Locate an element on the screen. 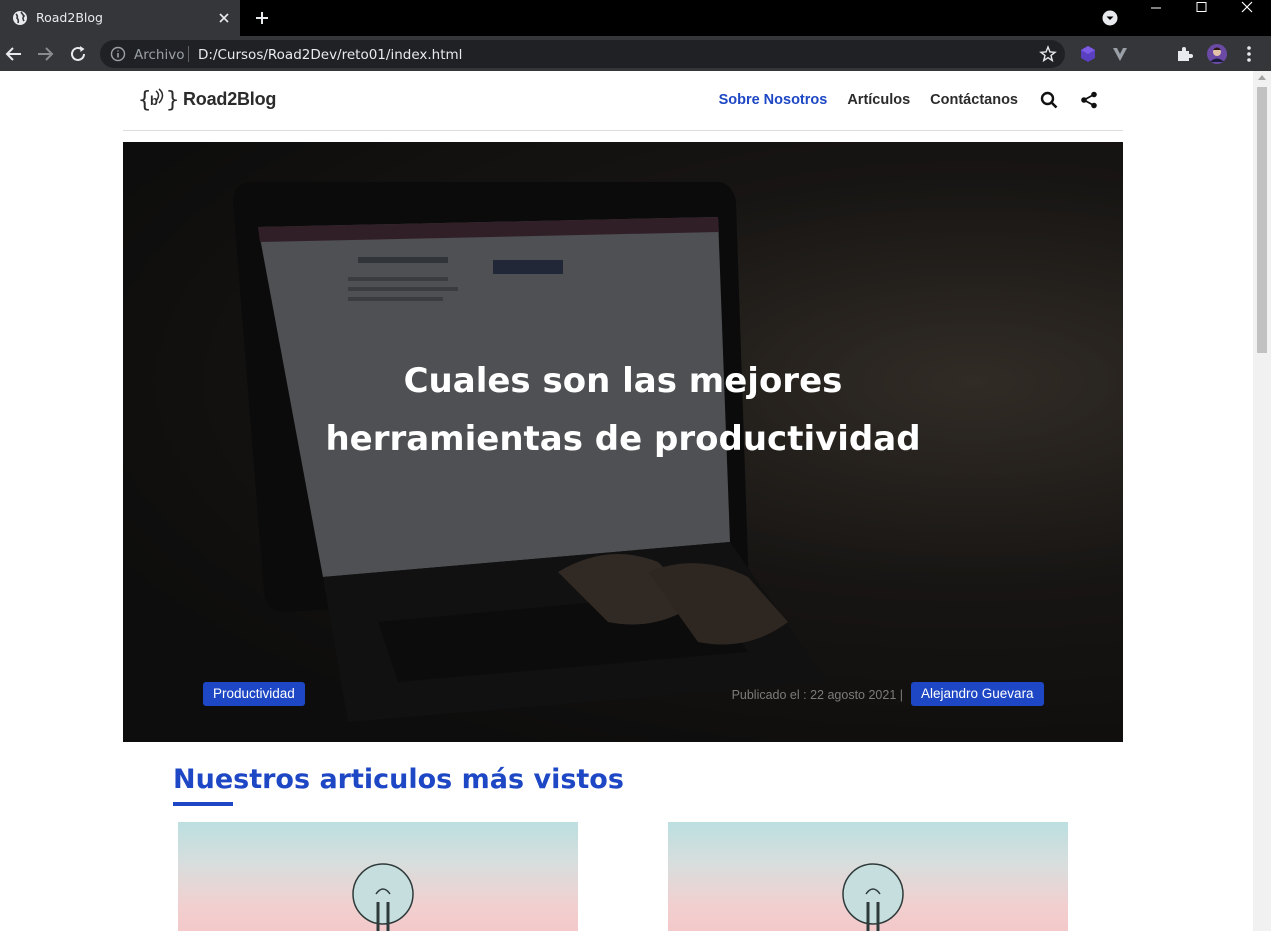 This screenshot has width=1271, height=931. site-logo: { } b Road2Blog is located at coordinates (207, 99).